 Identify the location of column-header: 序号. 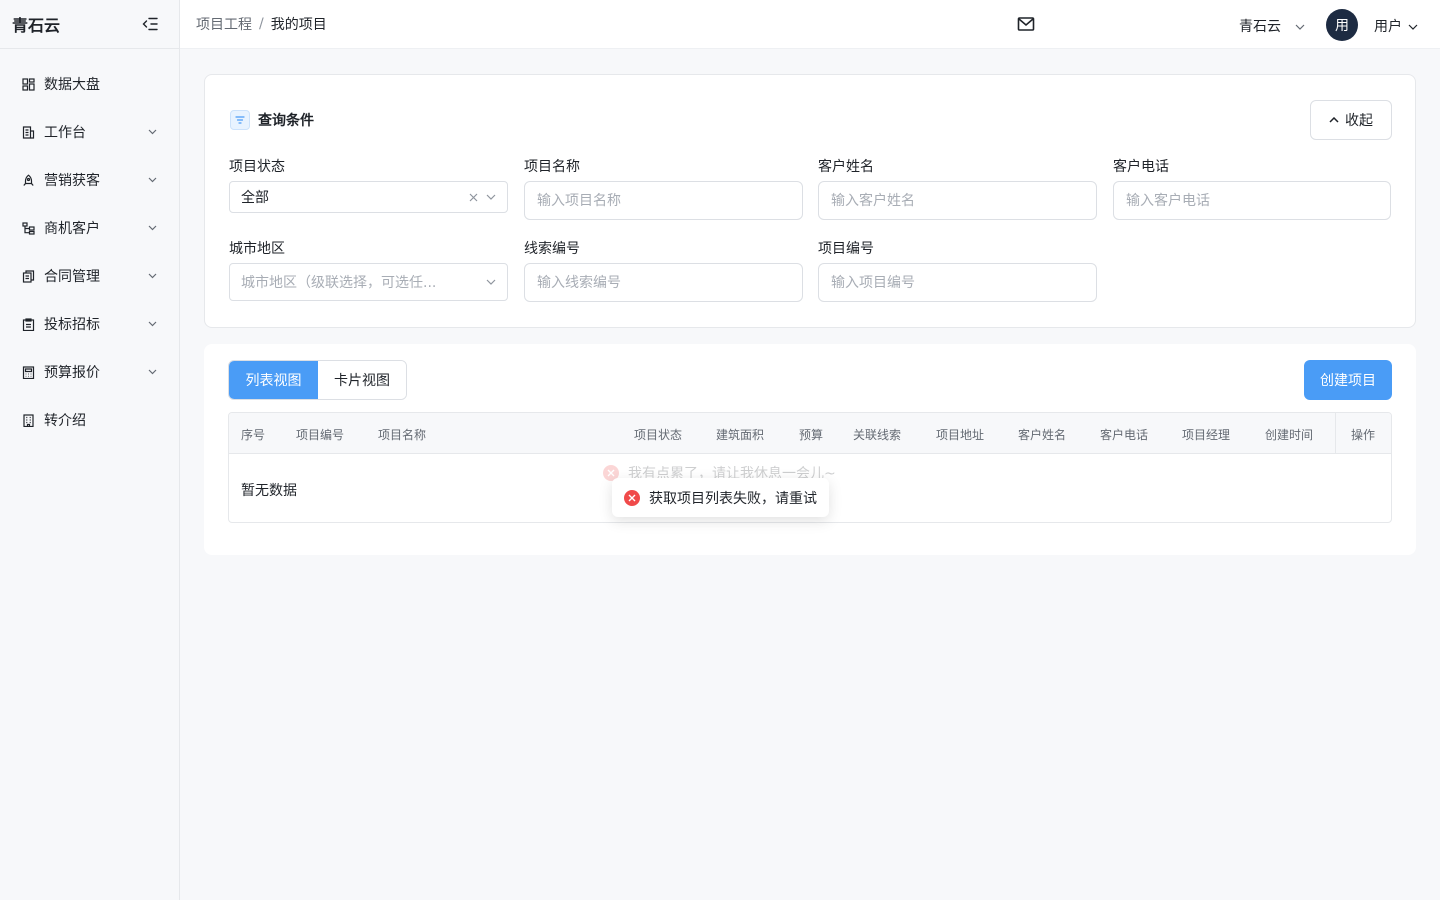
(253, 435).